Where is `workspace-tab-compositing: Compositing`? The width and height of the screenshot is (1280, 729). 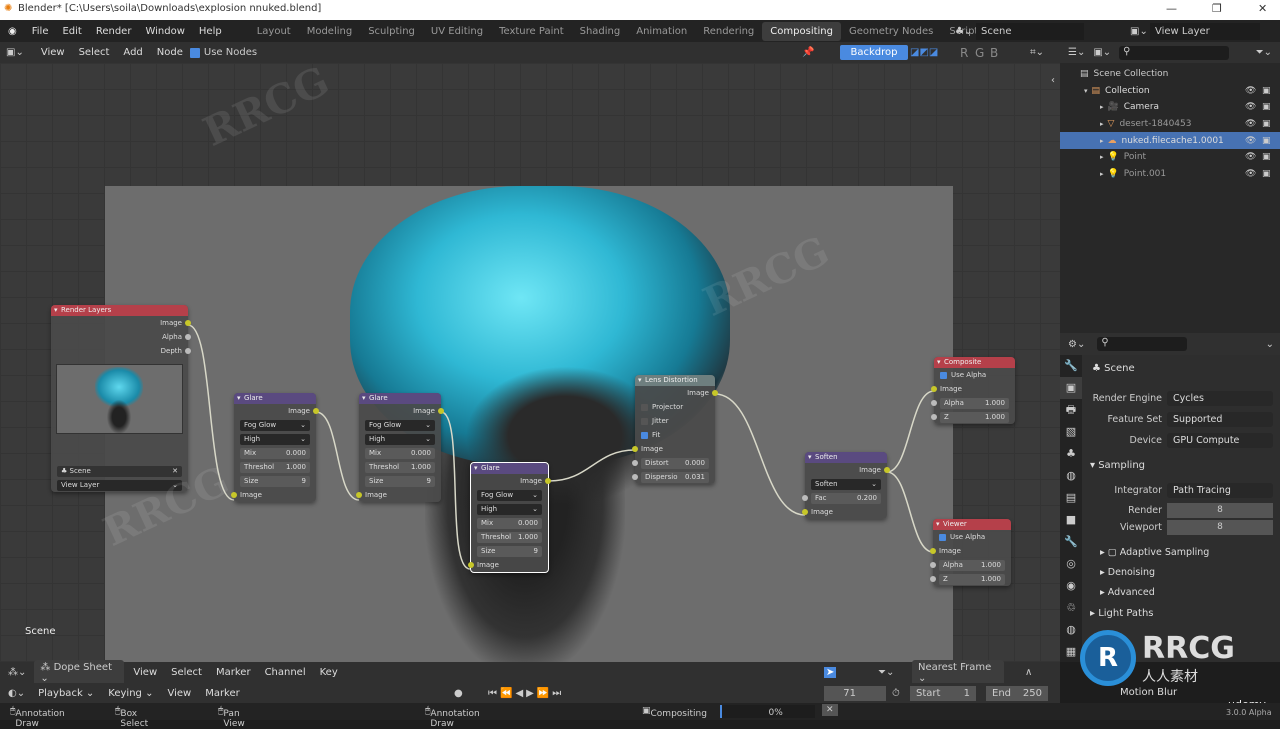 workspace-tab-compositing: Compositing is located at coordinates (801, 31).